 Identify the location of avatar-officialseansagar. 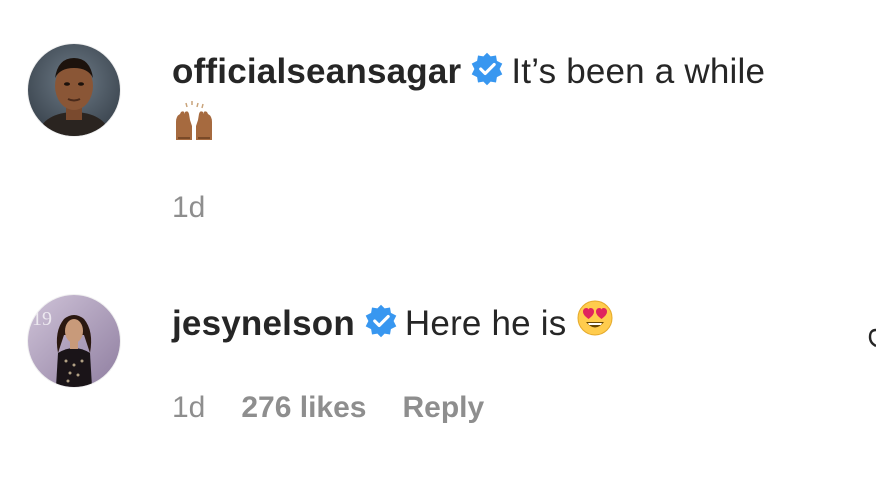
(74, 90).